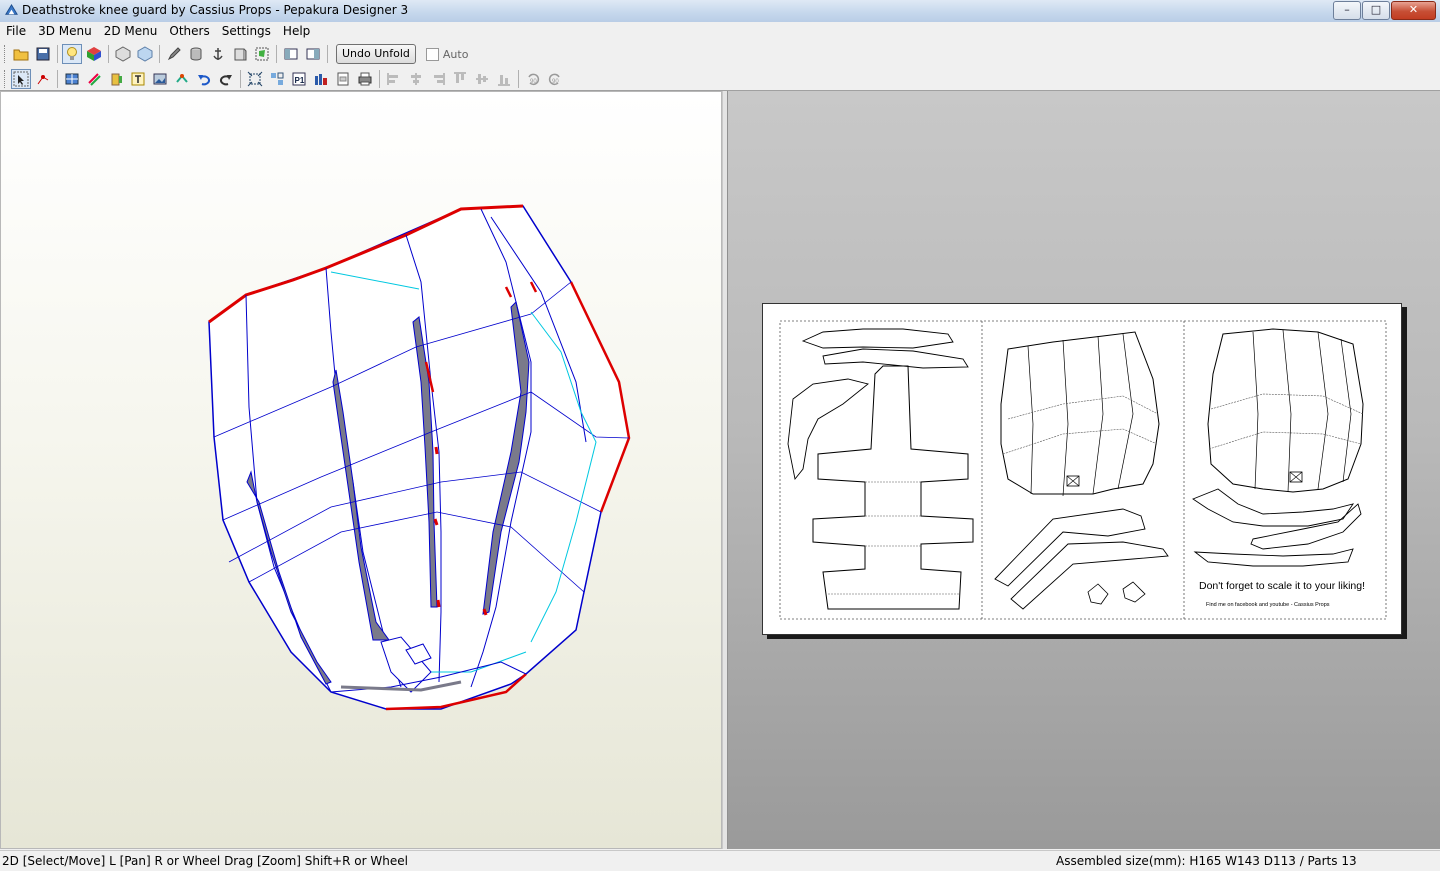 Image resolution: width=1440 pixels, height=871 pixels. I want to click on text-button, so click(138, 79).